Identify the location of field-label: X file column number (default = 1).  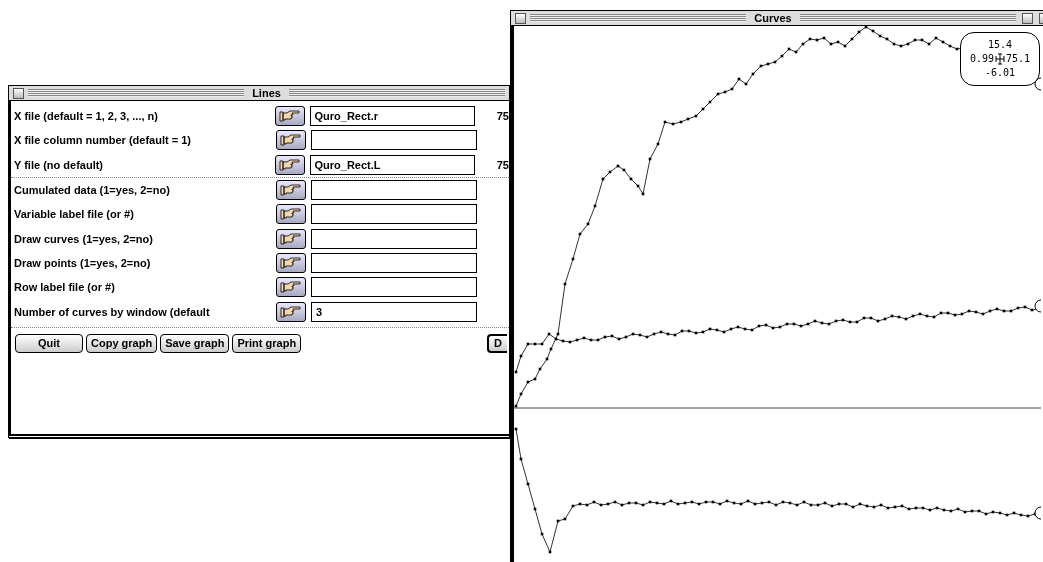
(103, 140).